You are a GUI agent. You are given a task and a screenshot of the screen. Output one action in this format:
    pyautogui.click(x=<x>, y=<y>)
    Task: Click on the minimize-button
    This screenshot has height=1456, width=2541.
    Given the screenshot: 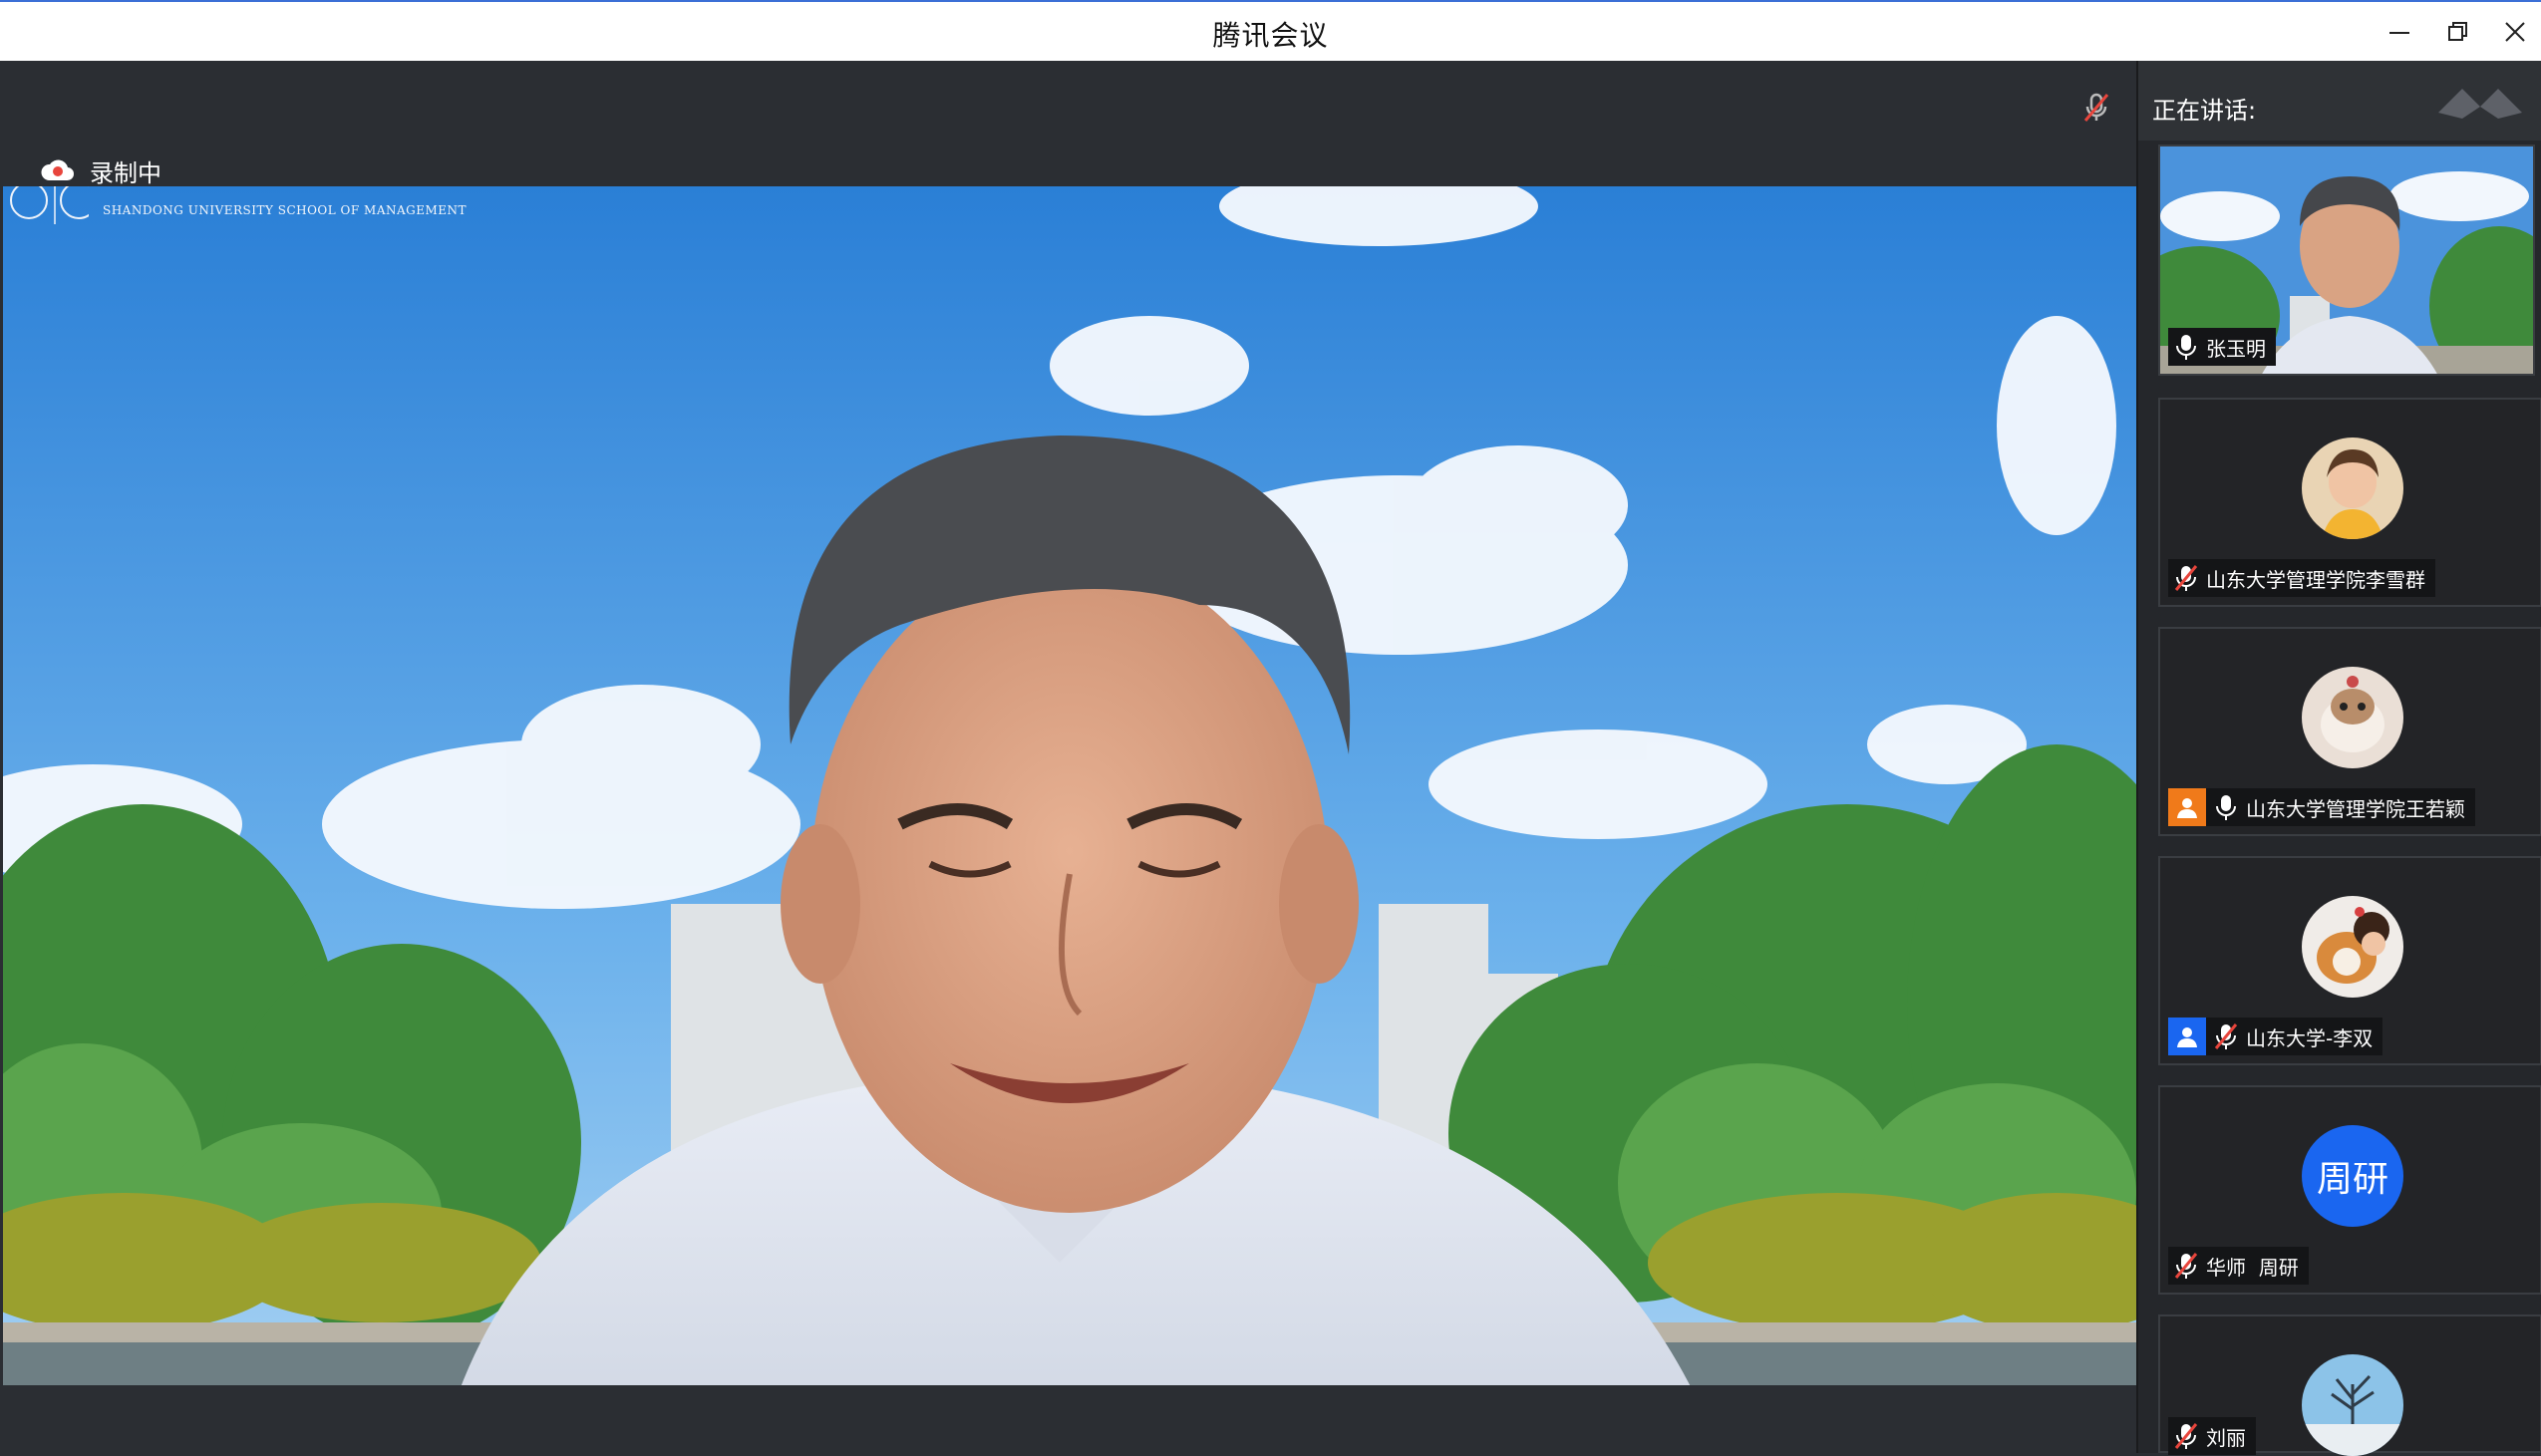 What is the action you would take?
    pyautogui.click(x=2399, y=32)
    